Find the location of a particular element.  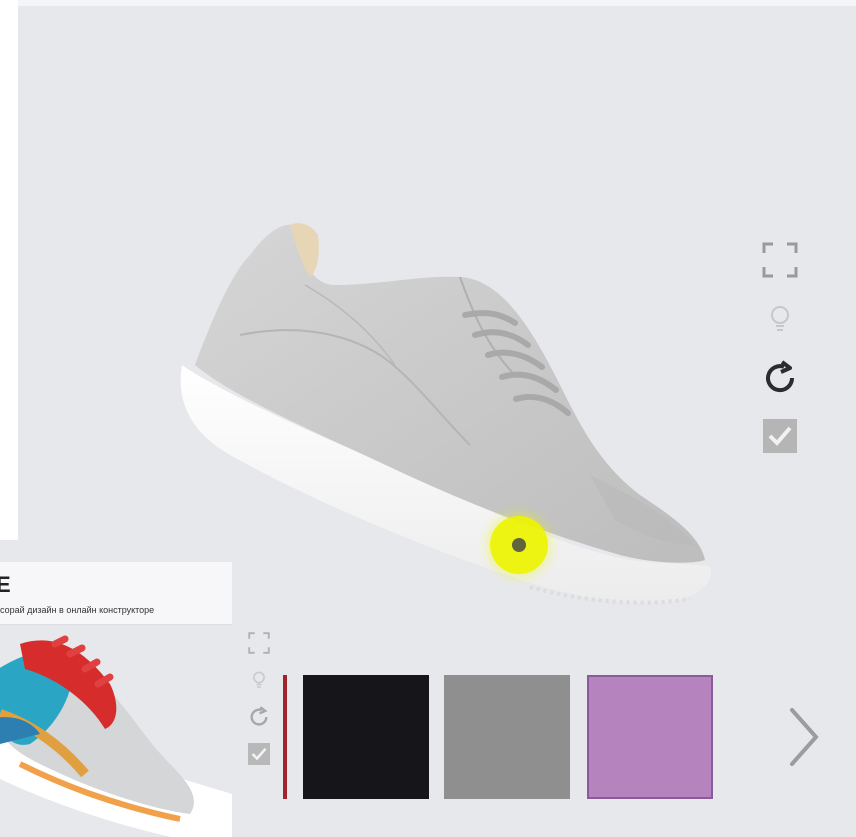

inset-confirm-checkbox is located at coordinates (259, 754).